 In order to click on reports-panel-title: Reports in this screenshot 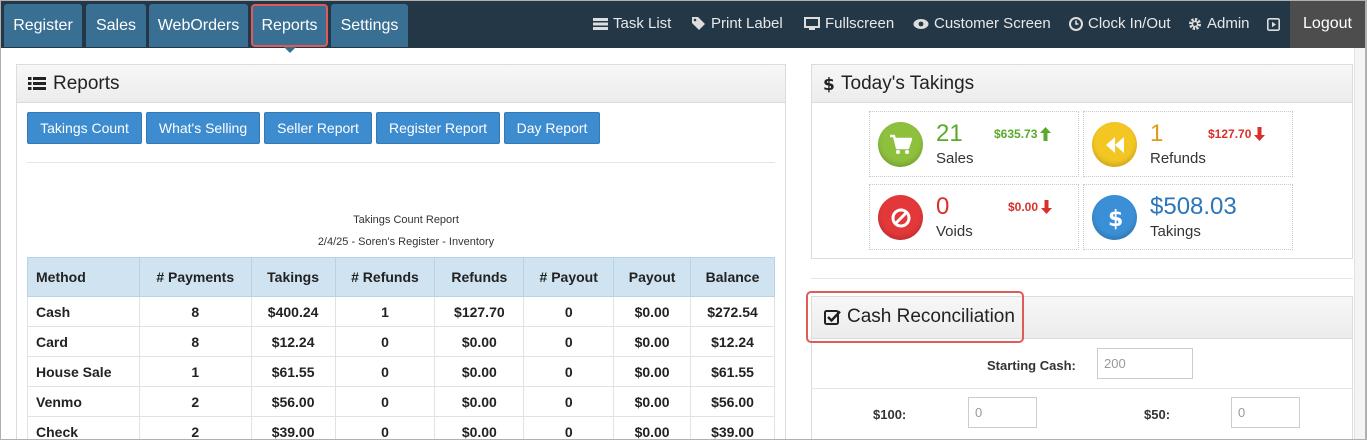, I will do `click(86, 83)`.